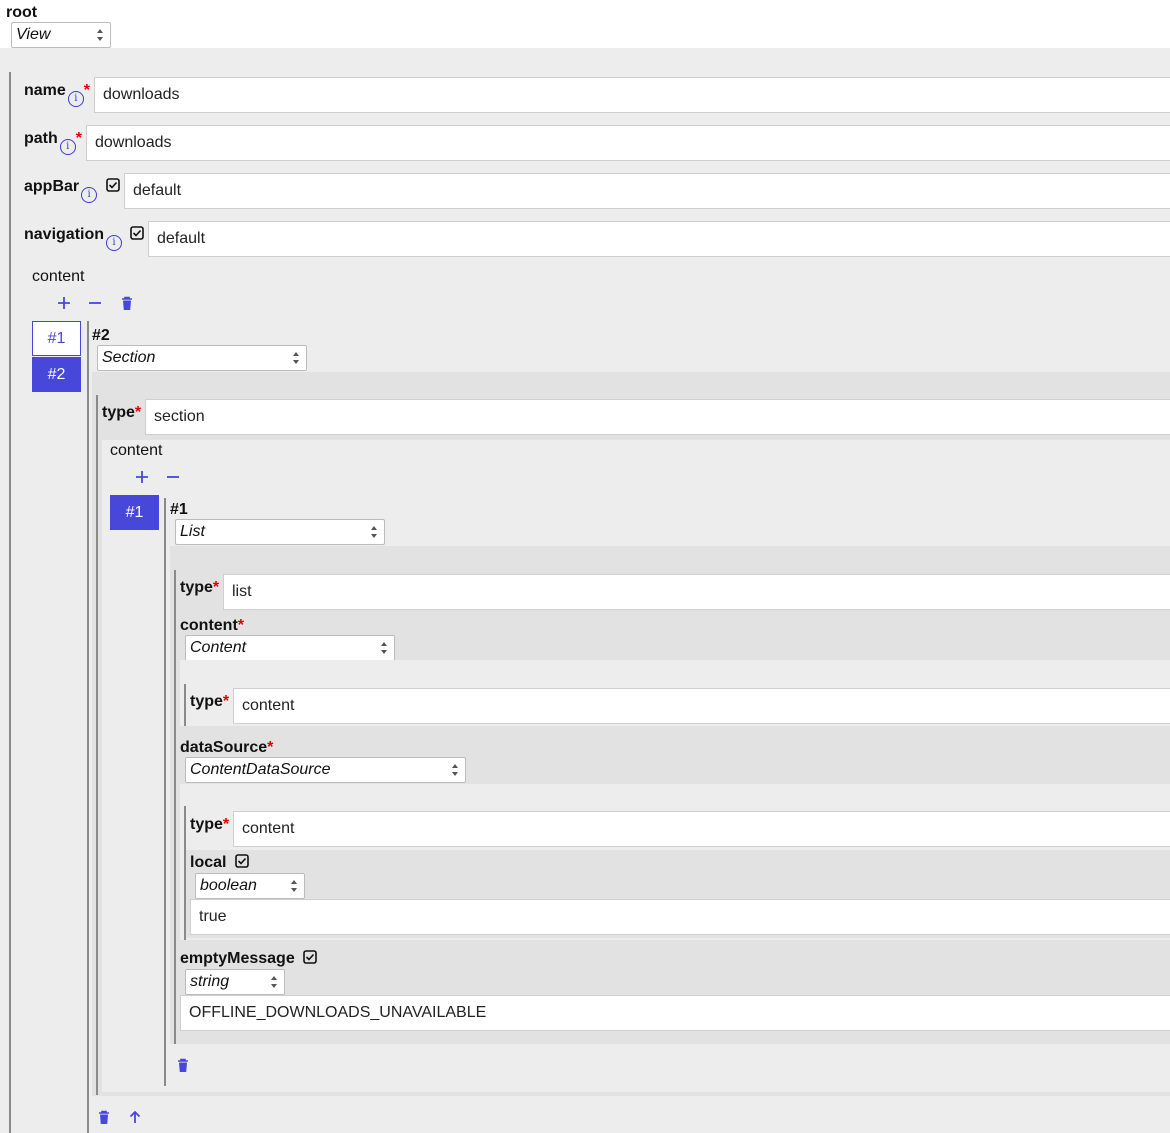  Describe the element at coordinates (680, 917) in the screenshot. I see `local-value-input: true` at that location.